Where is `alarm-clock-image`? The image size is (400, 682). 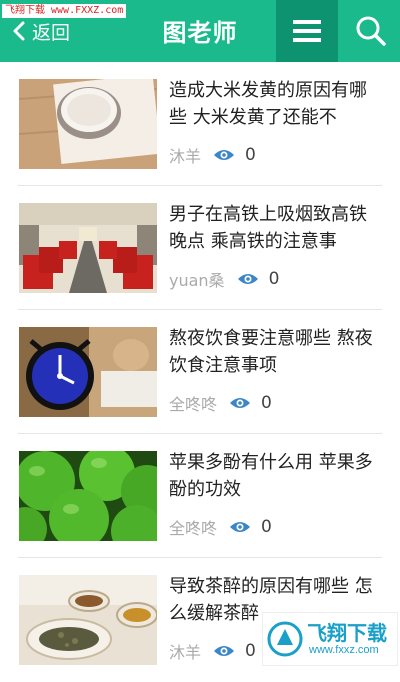 alarm-clock-image is located at coordinates (88, 372).